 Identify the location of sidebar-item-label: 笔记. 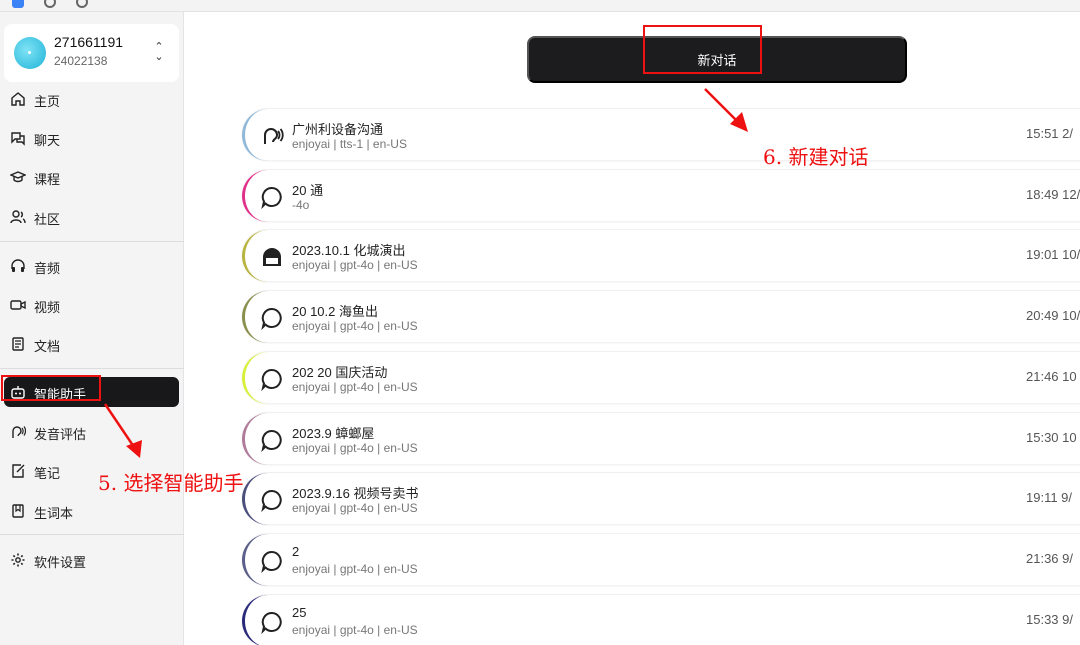
(47, 473).